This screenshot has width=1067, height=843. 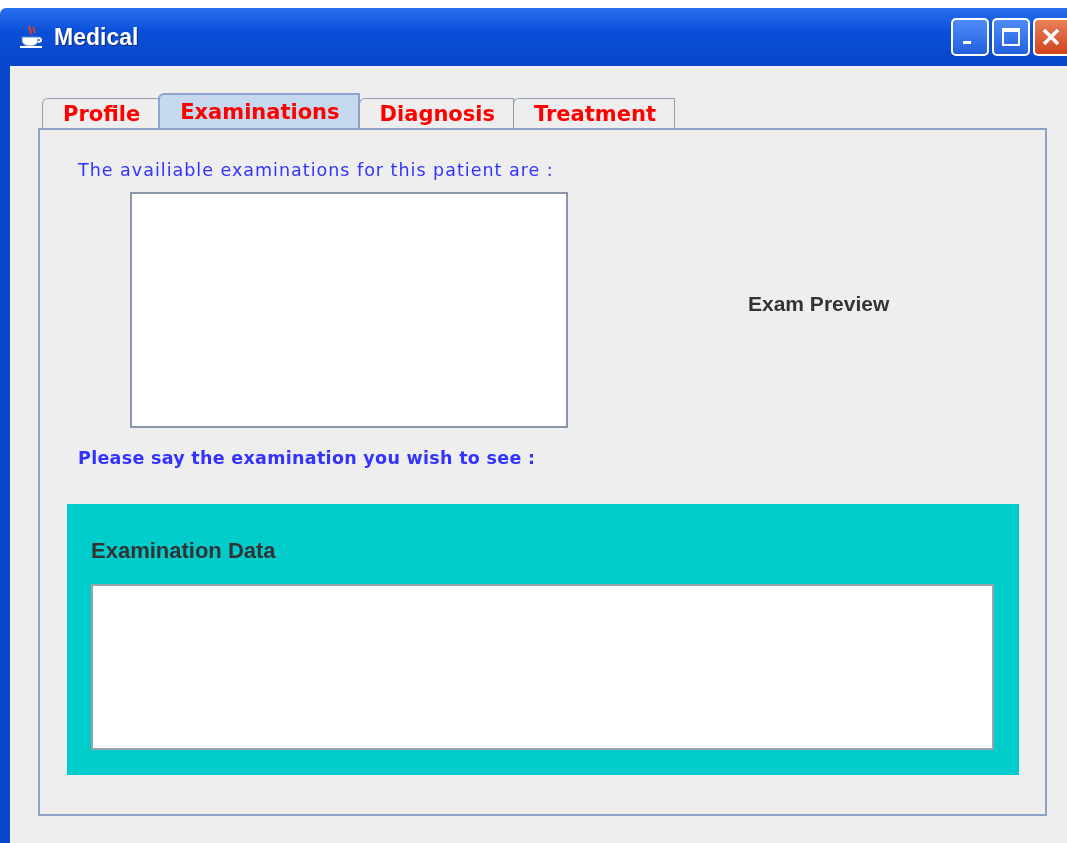 I want to click on maximize-button, so click(x=1011, y=37).